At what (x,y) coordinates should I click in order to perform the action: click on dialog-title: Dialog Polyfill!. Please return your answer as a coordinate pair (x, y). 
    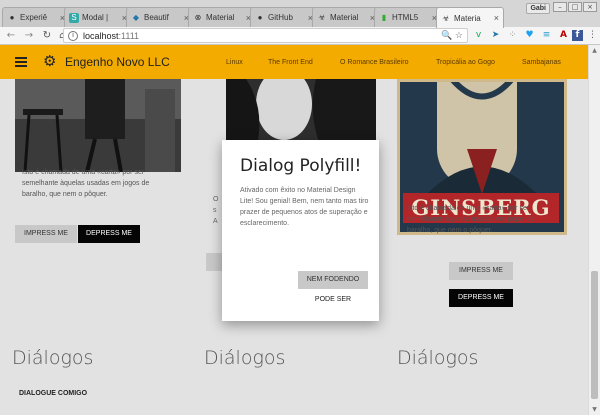
    Looking at the image, I should click on (301, 166).